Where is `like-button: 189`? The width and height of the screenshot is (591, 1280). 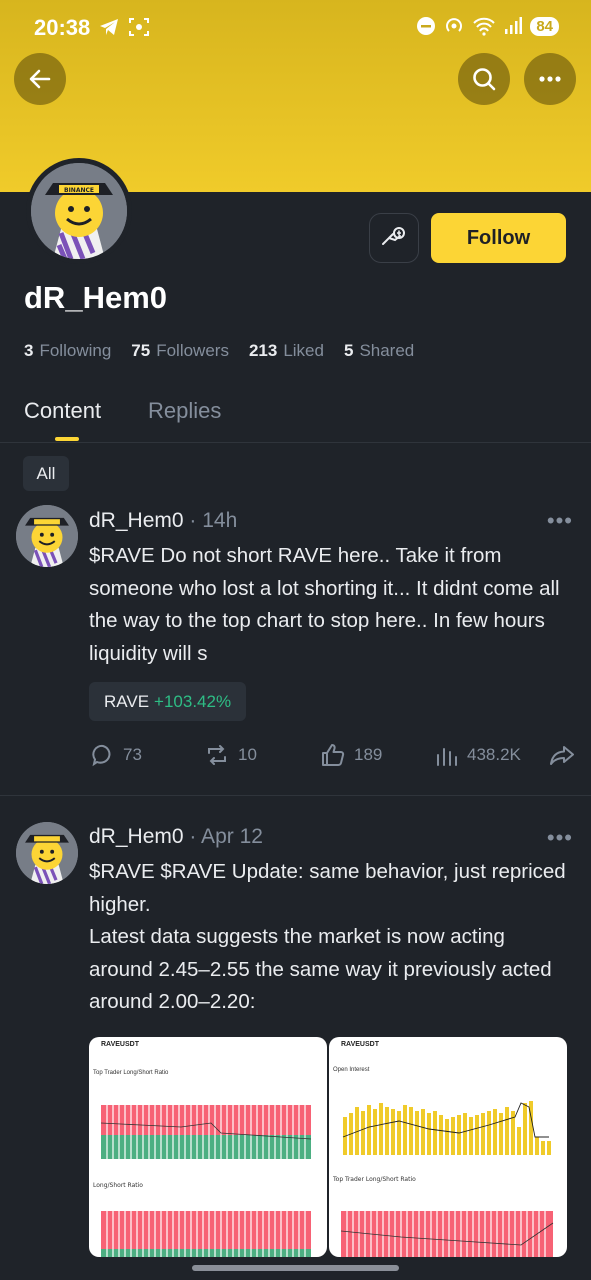 like-button: 189 is located at coordinates (351, 755).